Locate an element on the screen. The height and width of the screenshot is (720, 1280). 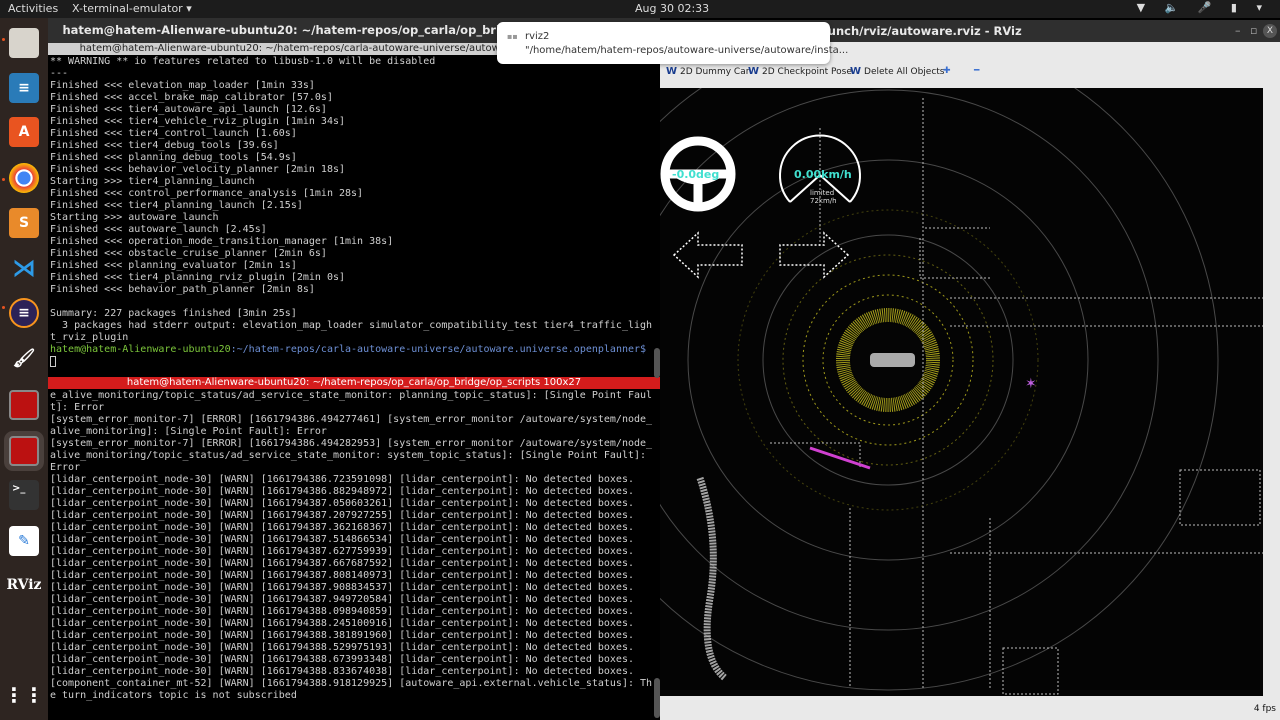
checkpoint-pose-tool: W 2D Checkpoint Pose is located at coordinates (800, 71).